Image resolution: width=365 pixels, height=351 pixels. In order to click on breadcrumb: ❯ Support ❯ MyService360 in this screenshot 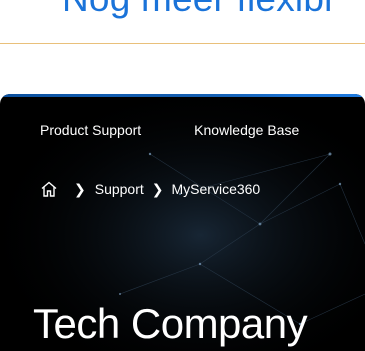, I will do `click(150, 189)`.